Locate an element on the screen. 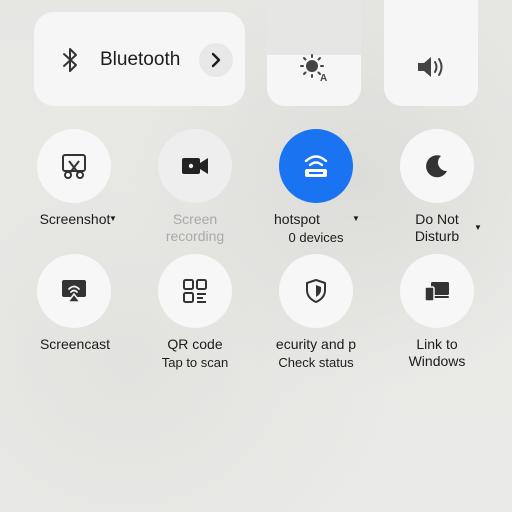 The height and width of the screenshot is (512, 512). qr-code-sublabel: Tap to scan is located at coordinates (195, 362).